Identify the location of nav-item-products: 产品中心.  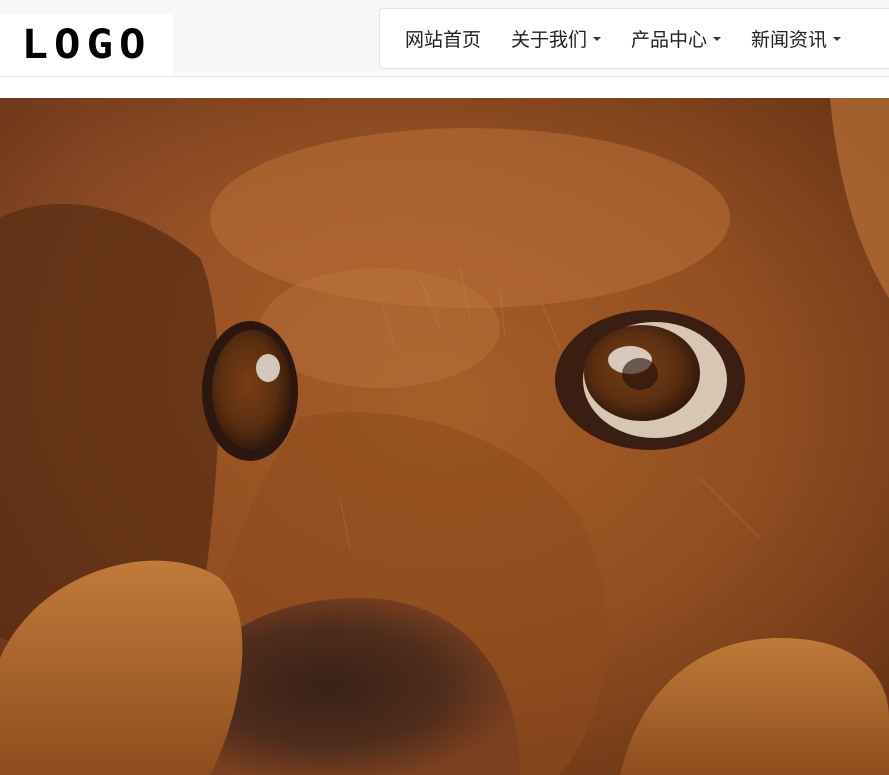
(676, 38).